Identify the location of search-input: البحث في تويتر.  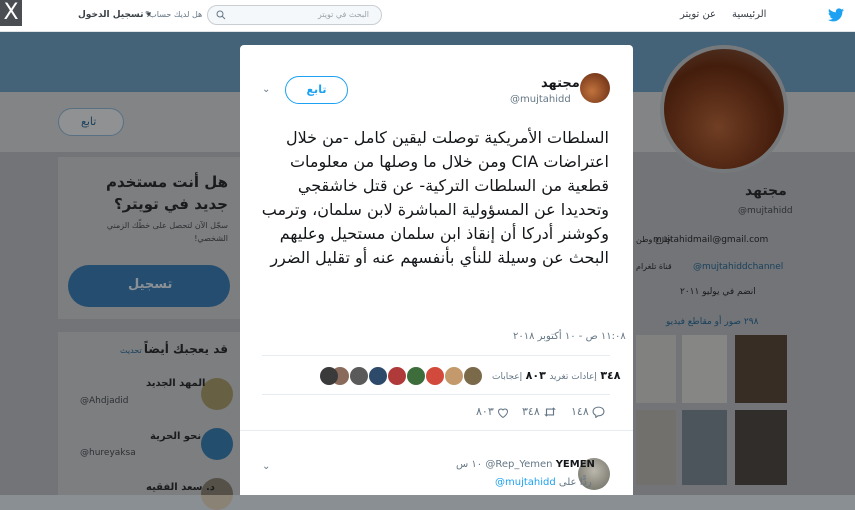
(294, 15).